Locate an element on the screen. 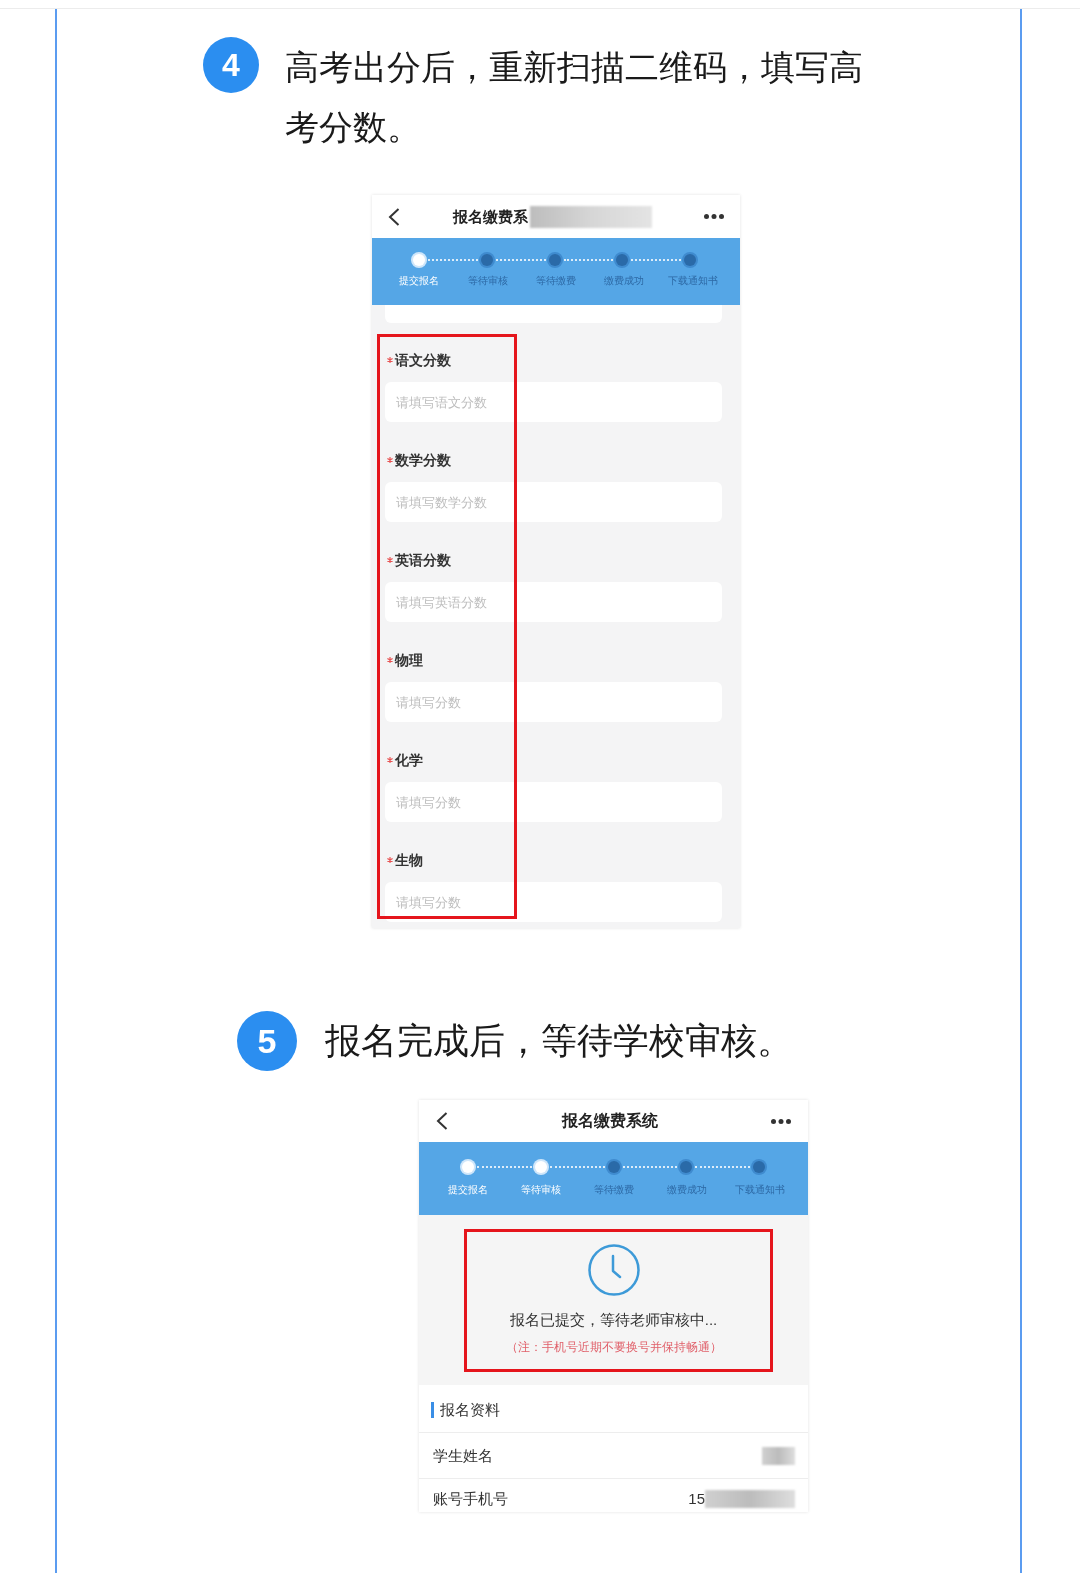 The image size is (1080, 1573). clock-icon is located at coordinates (613, 1270).